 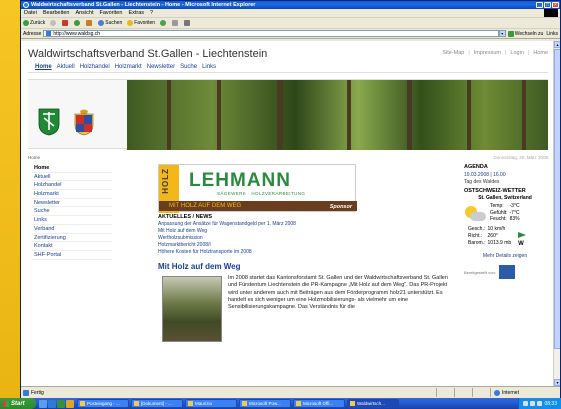 What do you see at coordinates (557, 44) in the screenshot?
I see `scroll-up-button: ▴` at bounding box center [557, 44].